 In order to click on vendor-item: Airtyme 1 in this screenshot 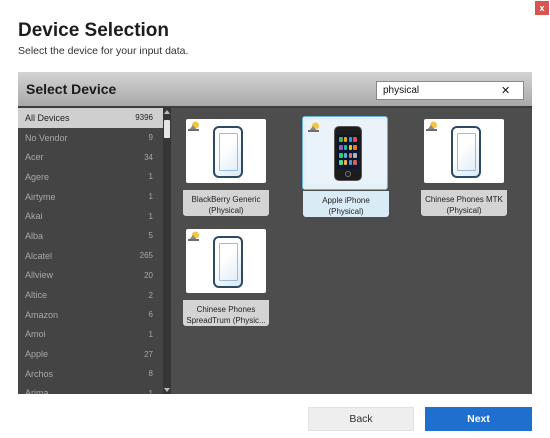, I will do `click(90, 197)`.